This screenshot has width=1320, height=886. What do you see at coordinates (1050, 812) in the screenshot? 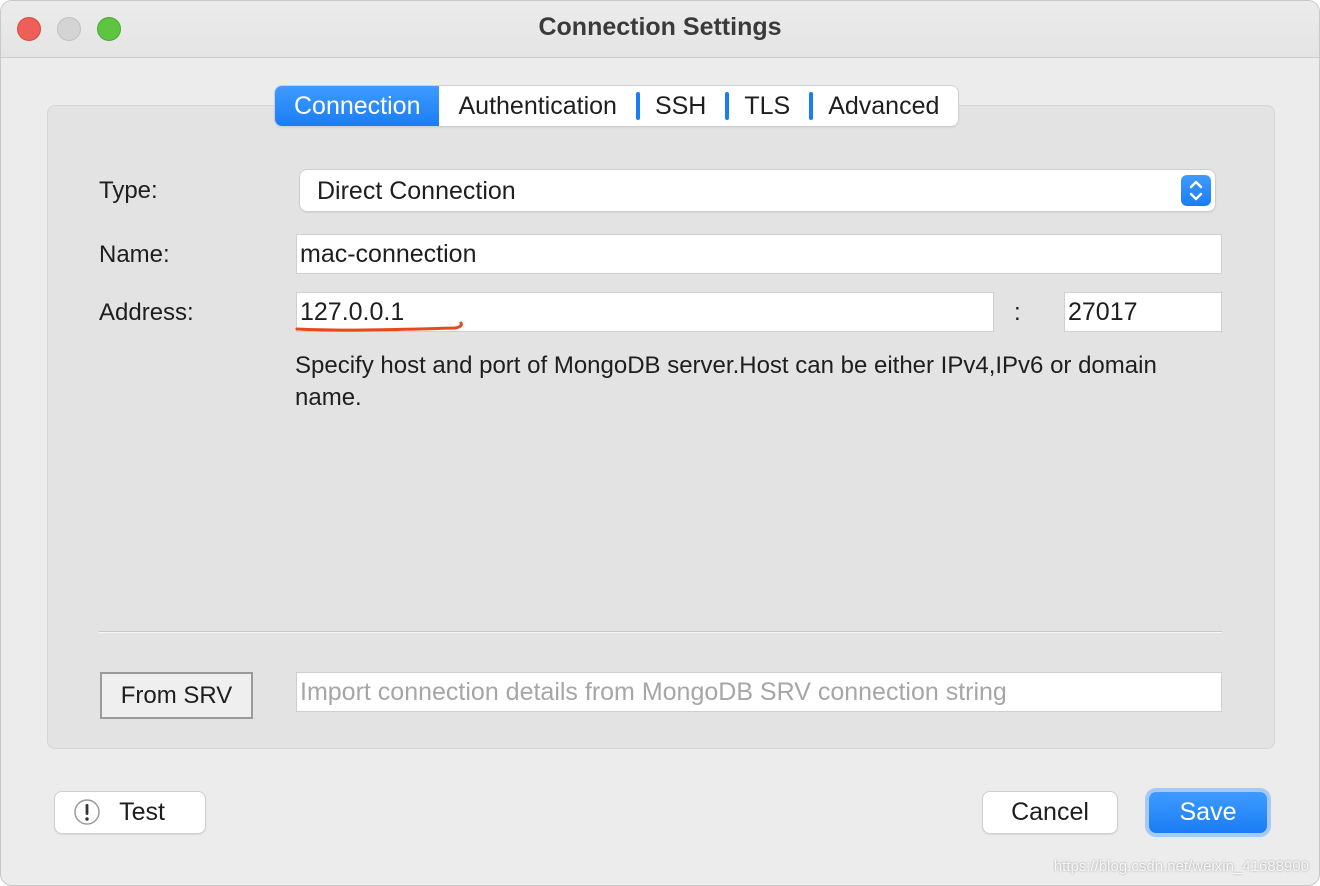
I see `cancel-button: Cancel` at bounding box center [1050, 812].